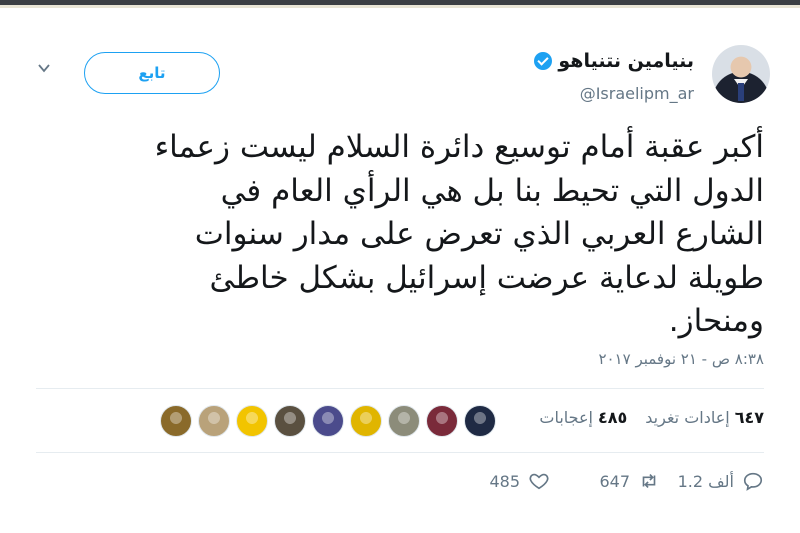  Describe the element at coordinates (741, 92) in the screenshot. I see `avatar-tie` at that location.